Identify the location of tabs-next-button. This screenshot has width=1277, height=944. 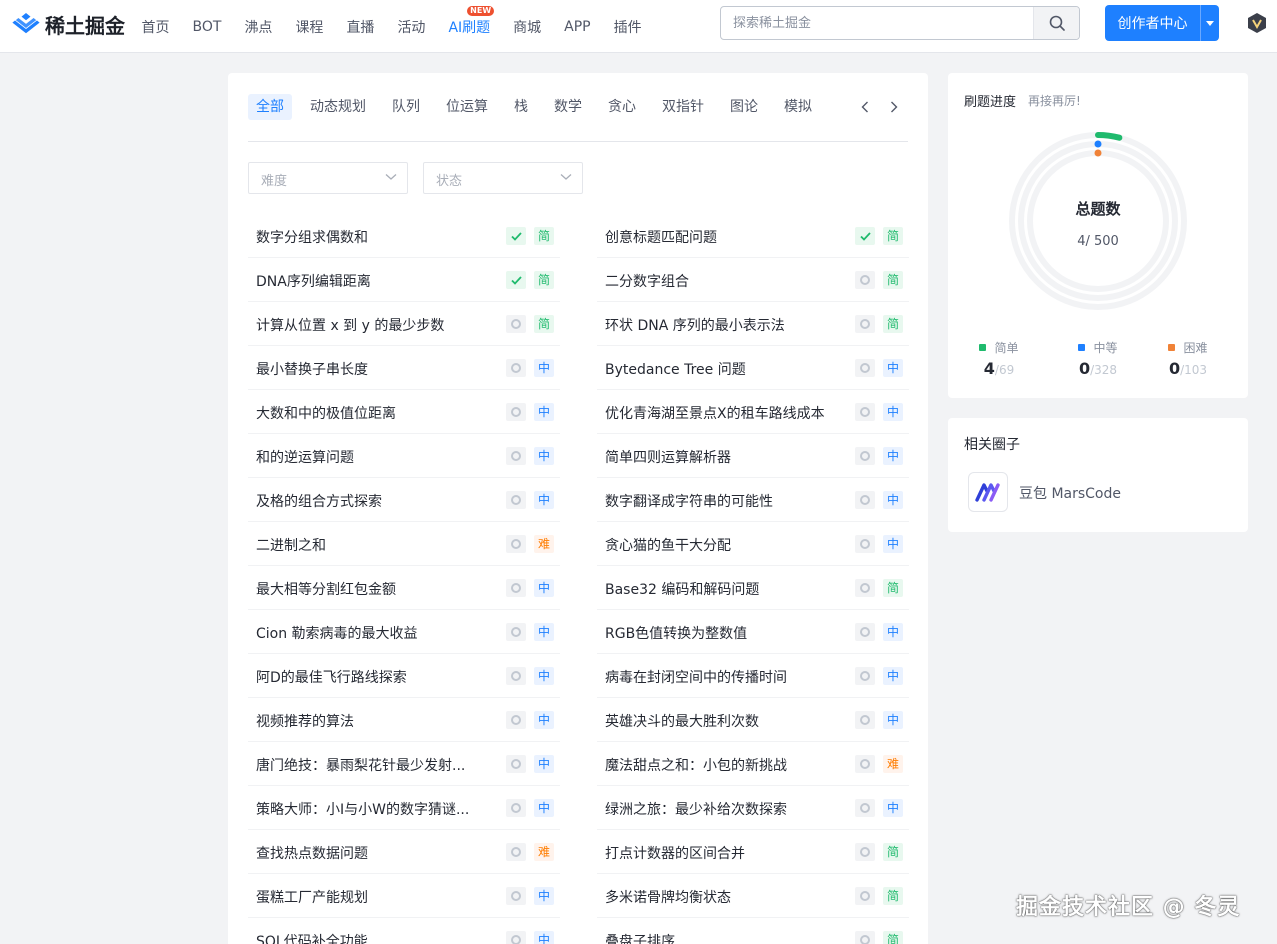
(894, 107).